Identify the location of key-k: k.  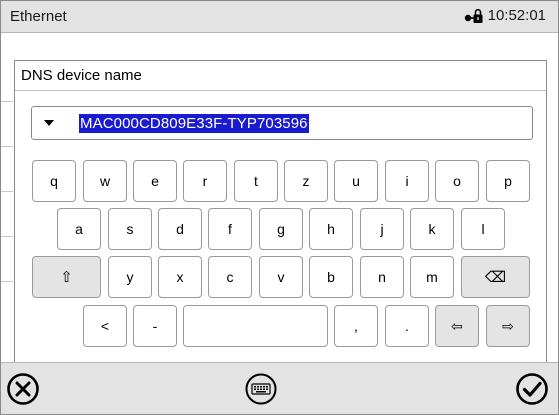
(432, 229).